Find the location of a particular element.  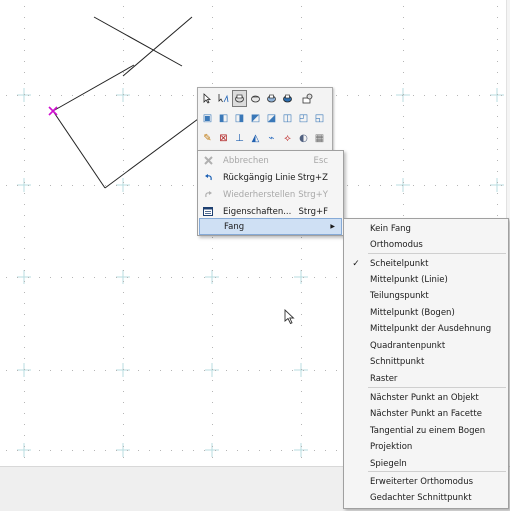

cube-view-3-icon: ◨ is located at coordinates (239, 118).